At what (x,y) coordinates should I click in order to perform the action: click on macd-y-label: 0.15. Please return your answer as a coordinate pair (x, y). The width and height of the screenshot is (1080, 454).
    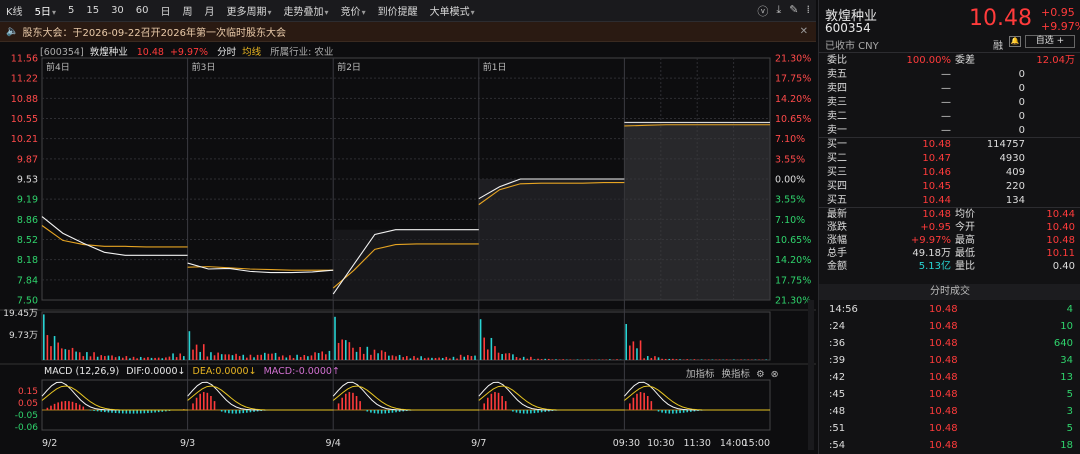
    Looking at the image, I should click on (28, 392).